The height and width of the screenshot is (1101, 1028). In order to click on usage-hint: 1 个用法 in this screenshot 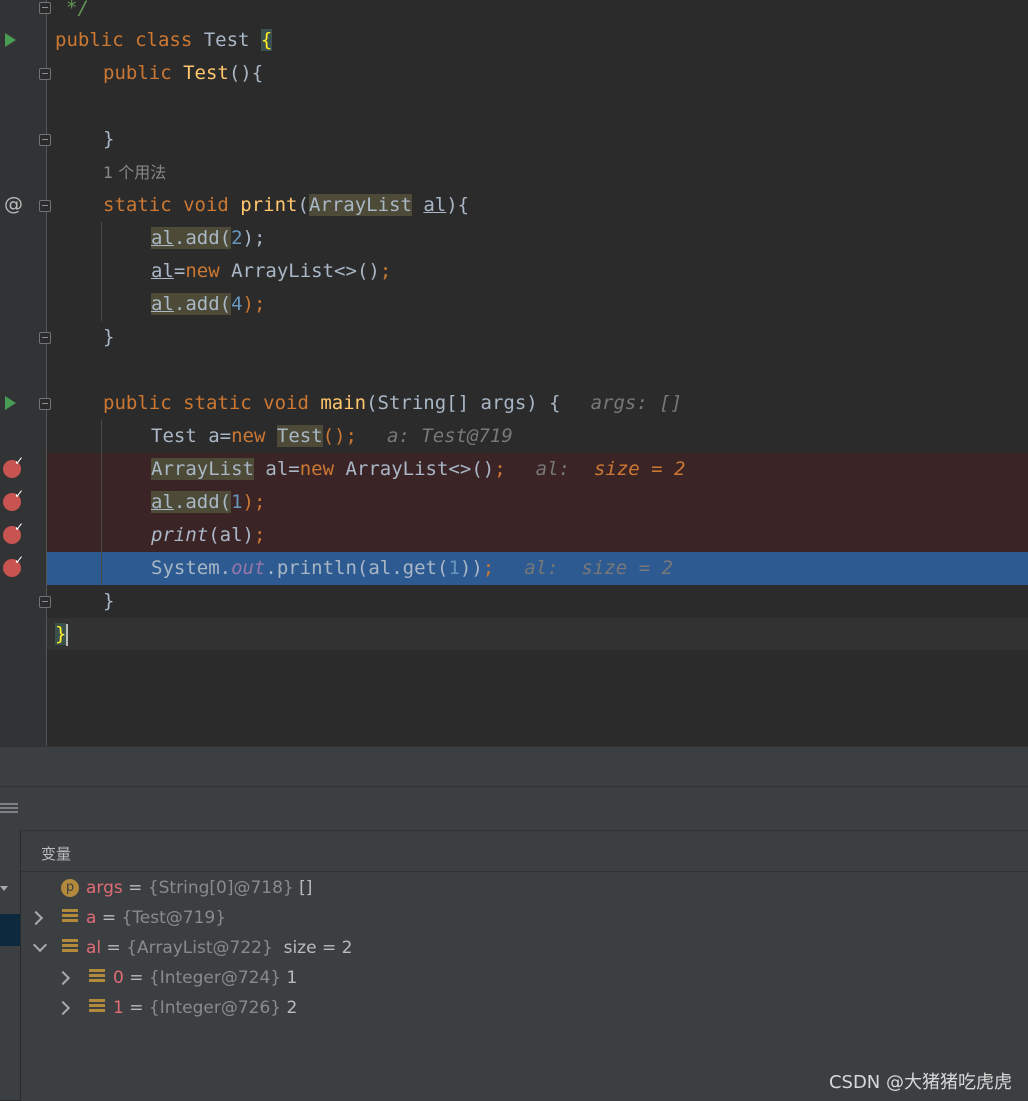, I will do `click(134, 172)`.